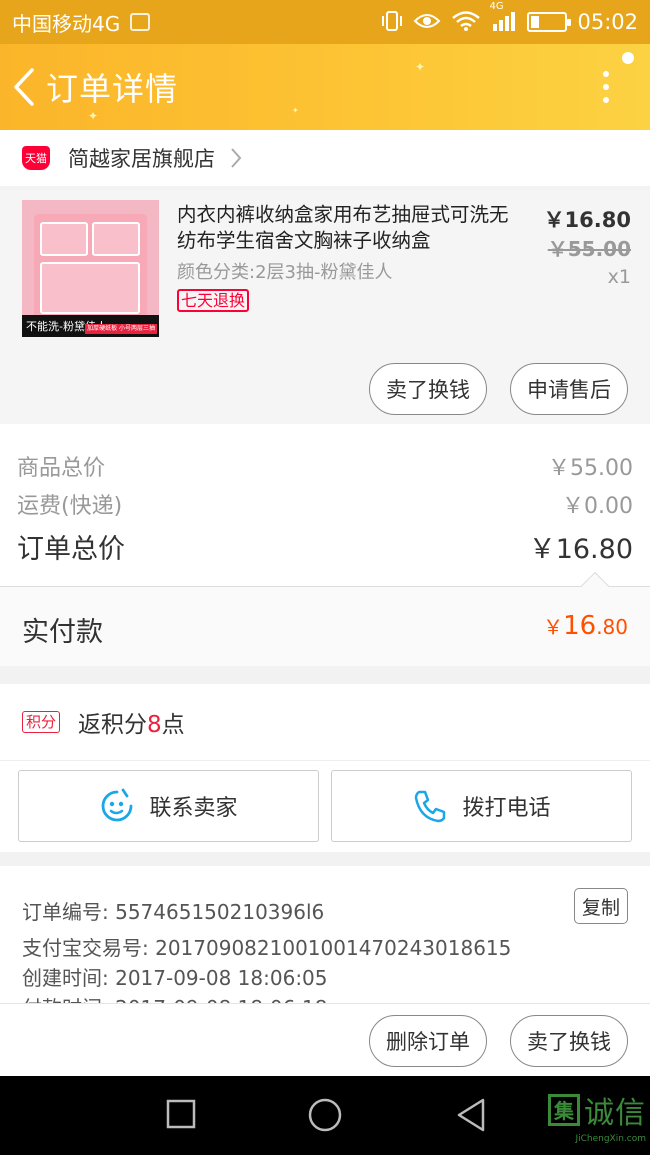 The width and height of the screenshot is (650, 1155). What do you see at coordinates (325, 1039) in the screenshot?
I see `bottom-action-bar: 删除订单 卖了换钱` at bounding box center [325, 1039].